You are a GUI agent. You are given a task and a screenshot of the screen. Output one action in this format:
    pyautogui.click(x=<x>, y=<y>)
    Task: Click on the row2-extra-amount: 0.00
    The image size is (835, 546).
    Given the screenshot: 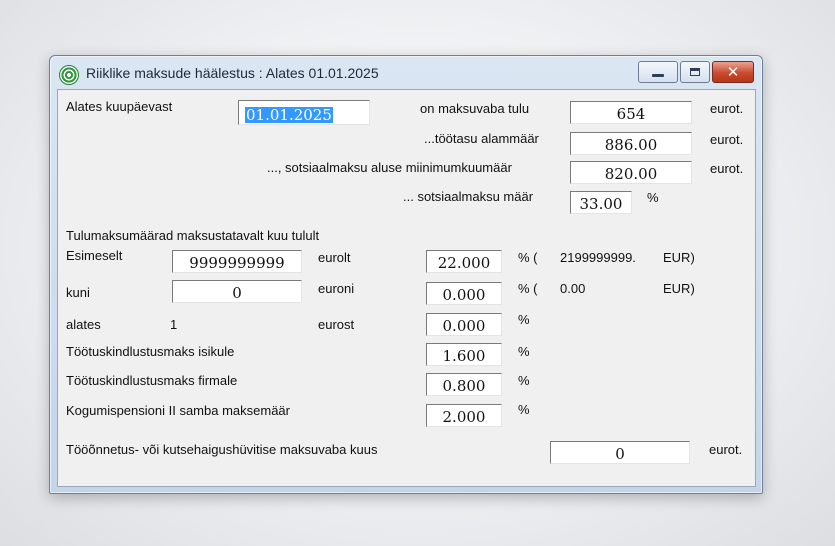 What is the action you would take?
    pyautogui.click(x=573, y=288)
    